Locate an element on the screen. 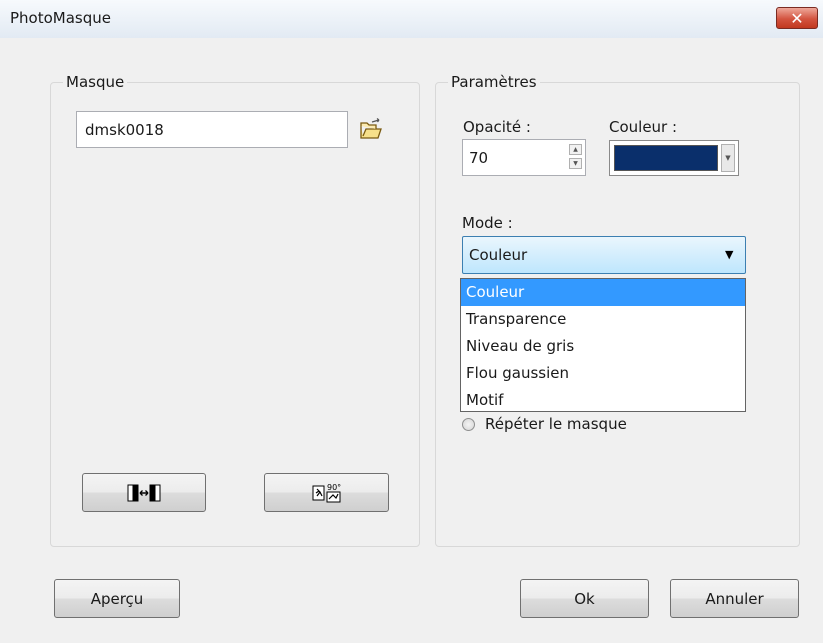  opacity-spin-down: ▼ is located at coordinates (575, 163).